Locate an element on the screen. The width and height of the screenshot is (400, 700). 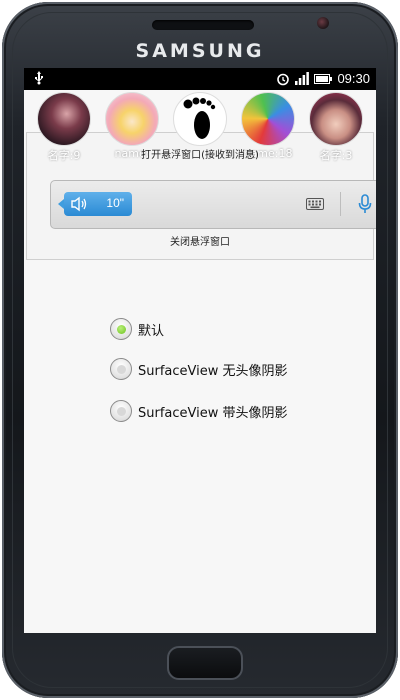
microphone-icon is located at coordinates (365, 204).